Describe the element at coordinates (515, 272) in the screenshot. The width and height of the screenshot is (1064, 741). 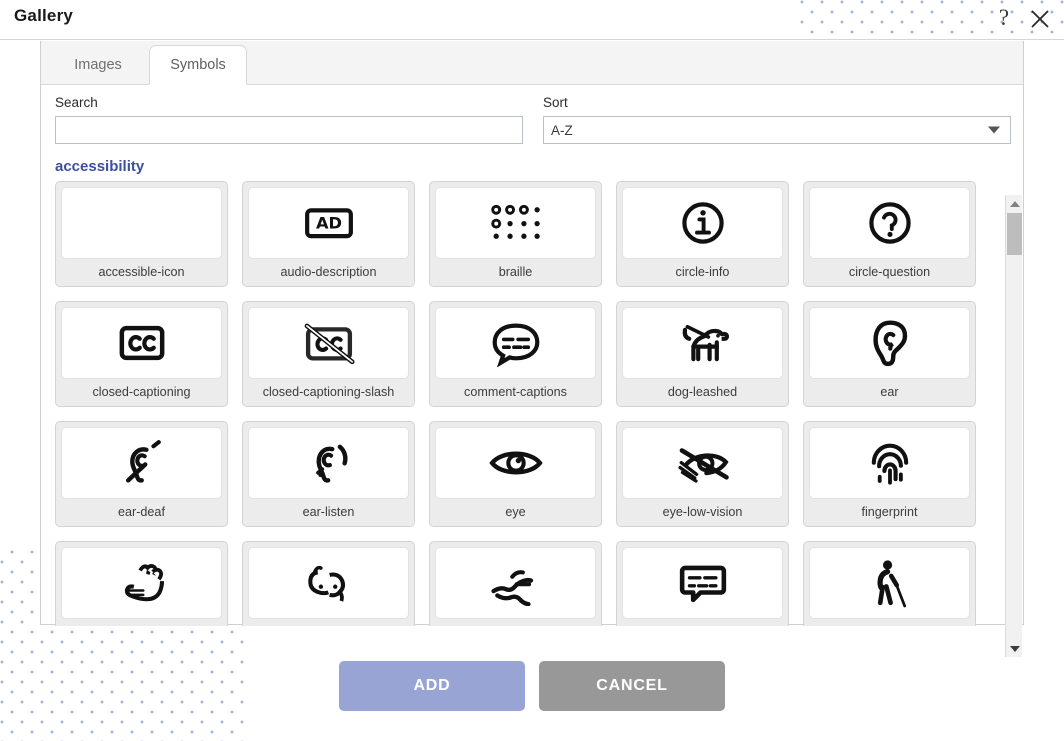
I see `symbol-tile-label: braille` at that location.